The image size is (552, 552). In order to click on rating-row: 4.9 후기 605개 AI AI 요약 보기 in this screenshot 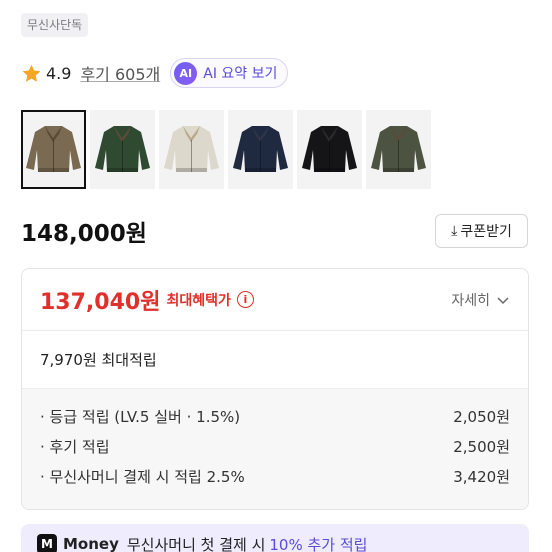, I will do `click(155, 73)`.